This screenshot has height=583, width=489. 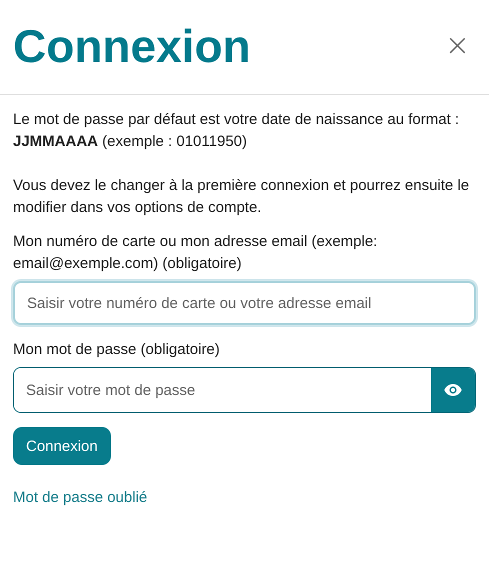 What do you see at coordinates (80, 498) in the screenshot?
I see `forgot-password-link: Mot de passe oublié` at bounding box center [80, 498].